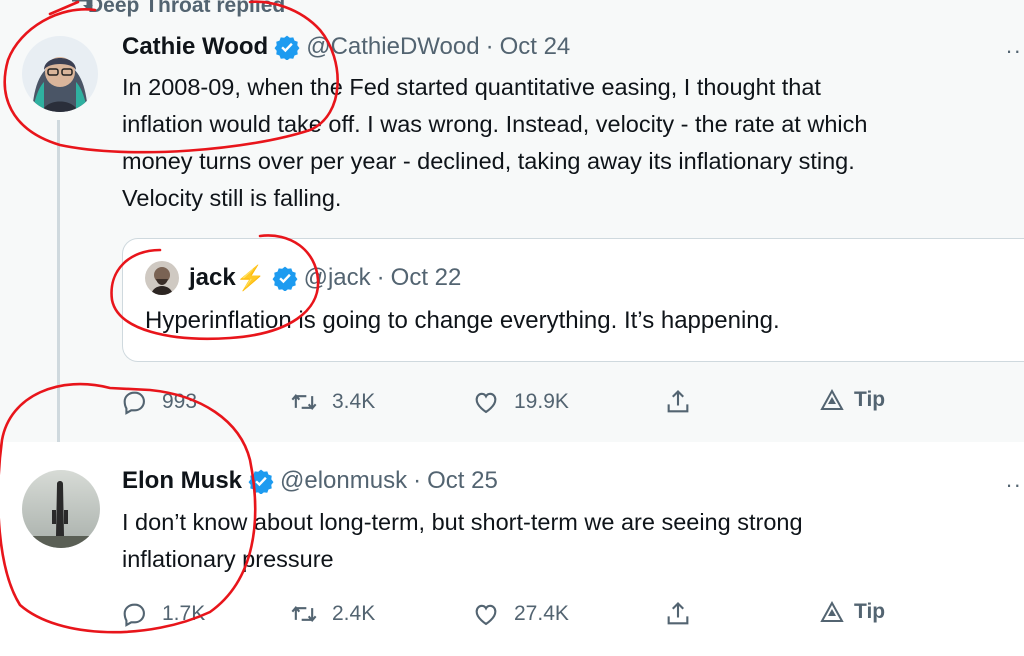 The width and height of the screenshot is (1024, 656). I want to click on avatar-jack, so click(162, 278).